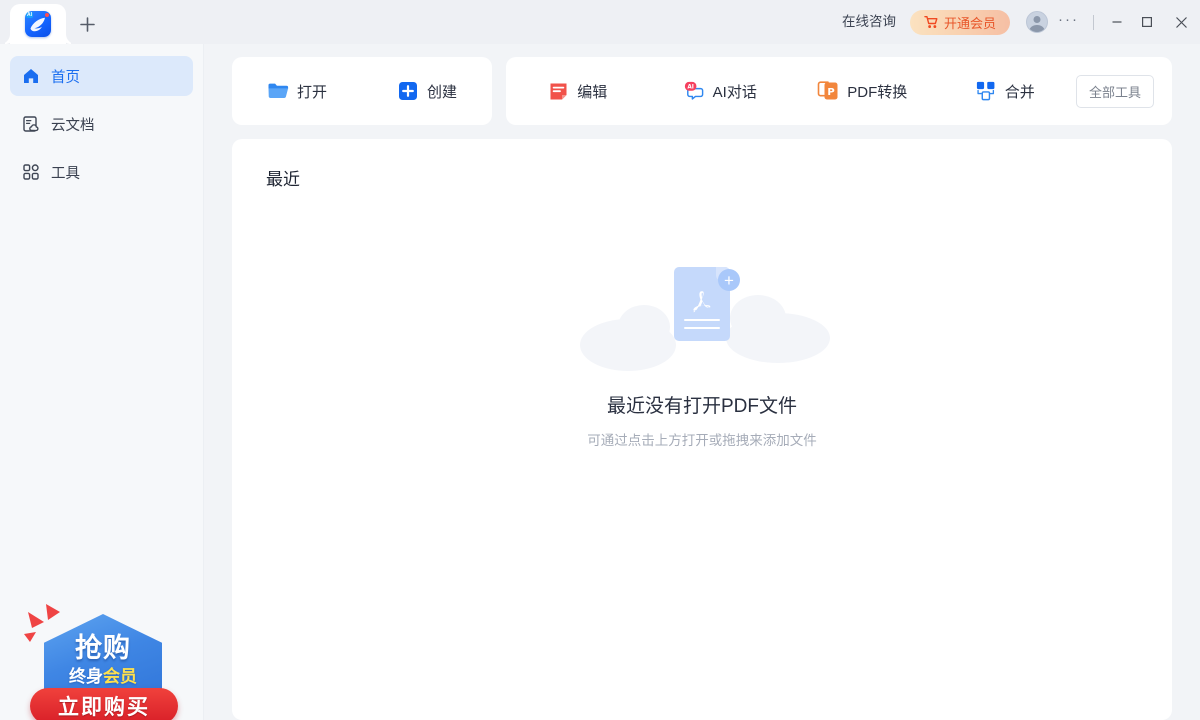 The height and width of the screenshot is (720, 1200). Describe the element at coordinates (1037, 22) in the screenshot. I see `avatar` at that location.